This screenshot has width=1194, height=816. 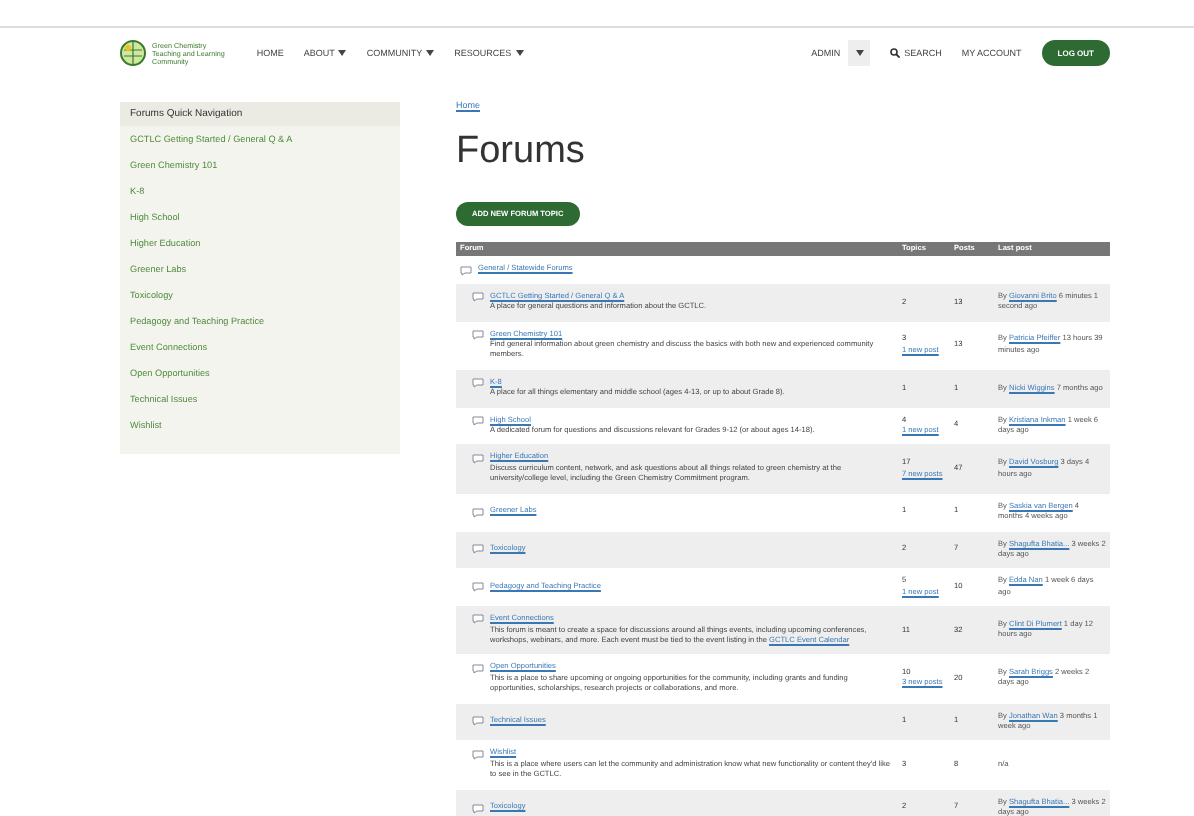 What do you see at coordinates (133, 53) in the screenshot?
I see `globe-logo-icon` at bounding box center [133, 53].